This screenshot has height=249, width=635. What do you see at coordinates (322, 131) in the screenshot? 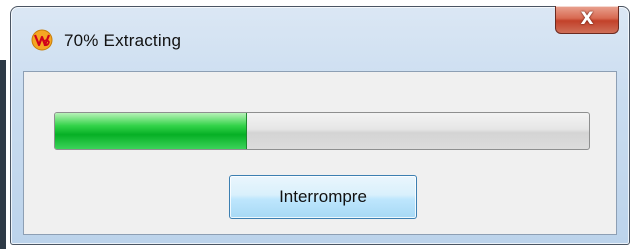
I see `extraction-progress-bar` at bounding box center [322, 131].